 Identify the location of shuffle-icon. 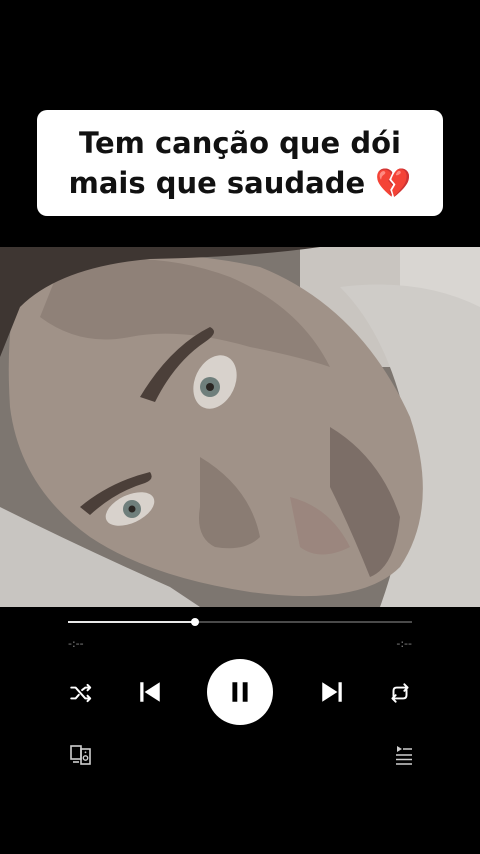
(81, 693).